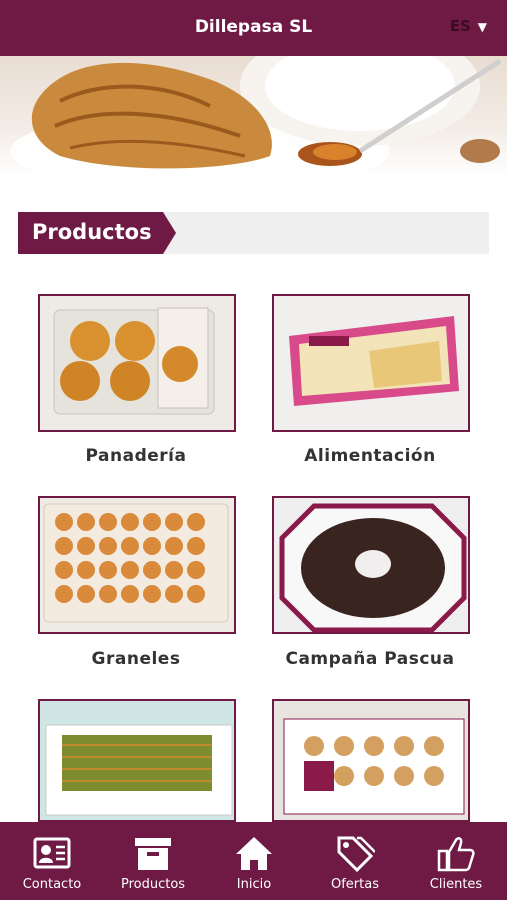 The image size is (507, 900). I want to click on nav-label-productos: Productos, so click(153, 884).